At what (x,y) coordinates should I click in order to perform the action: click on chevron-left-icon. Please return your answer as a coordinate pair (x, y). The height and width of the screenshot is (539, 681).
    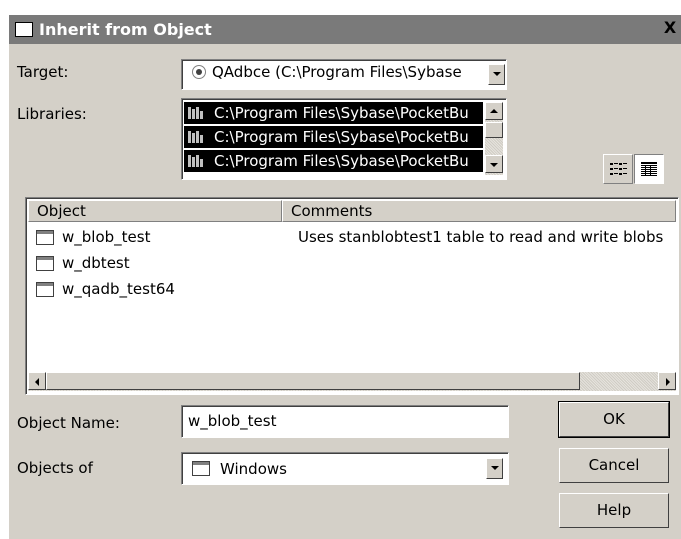
    Looking at the image, I should click on (37, 382).